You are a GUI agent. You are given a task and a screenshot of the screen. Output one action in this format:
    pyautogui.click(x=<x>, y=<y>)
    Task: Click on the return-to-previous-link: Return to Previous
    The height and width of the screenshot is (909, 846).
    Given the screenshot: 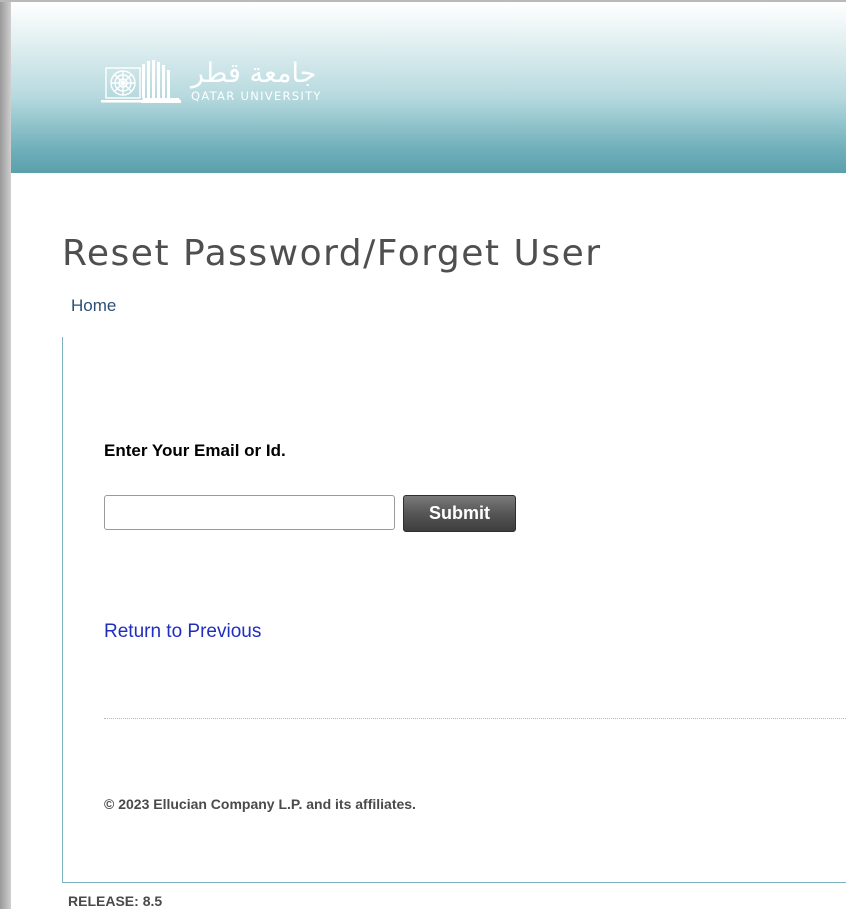 What is the action you would take?
    pyautogui.click(x=182, y=632)
    